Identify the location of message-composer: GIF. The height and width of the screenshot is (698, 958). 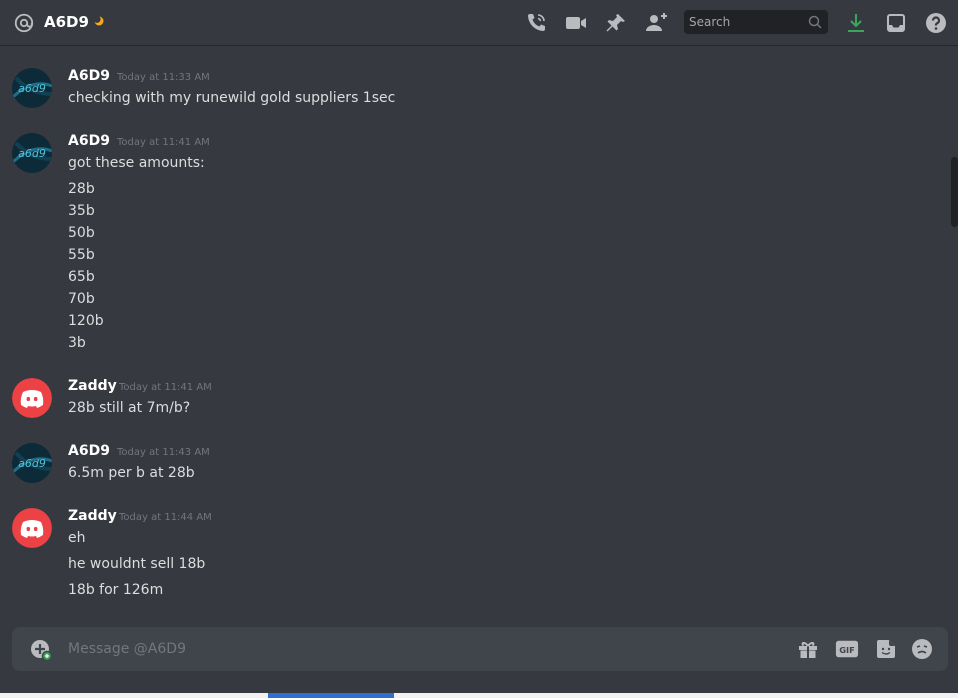
(480, 649).